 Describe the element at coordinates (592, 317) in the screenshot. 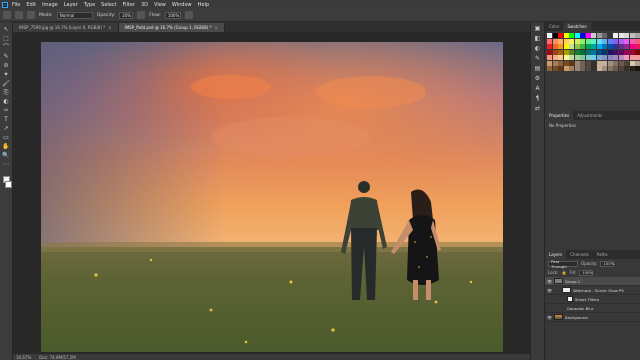

I see `layer-row-background: 👁 Background` at that location.